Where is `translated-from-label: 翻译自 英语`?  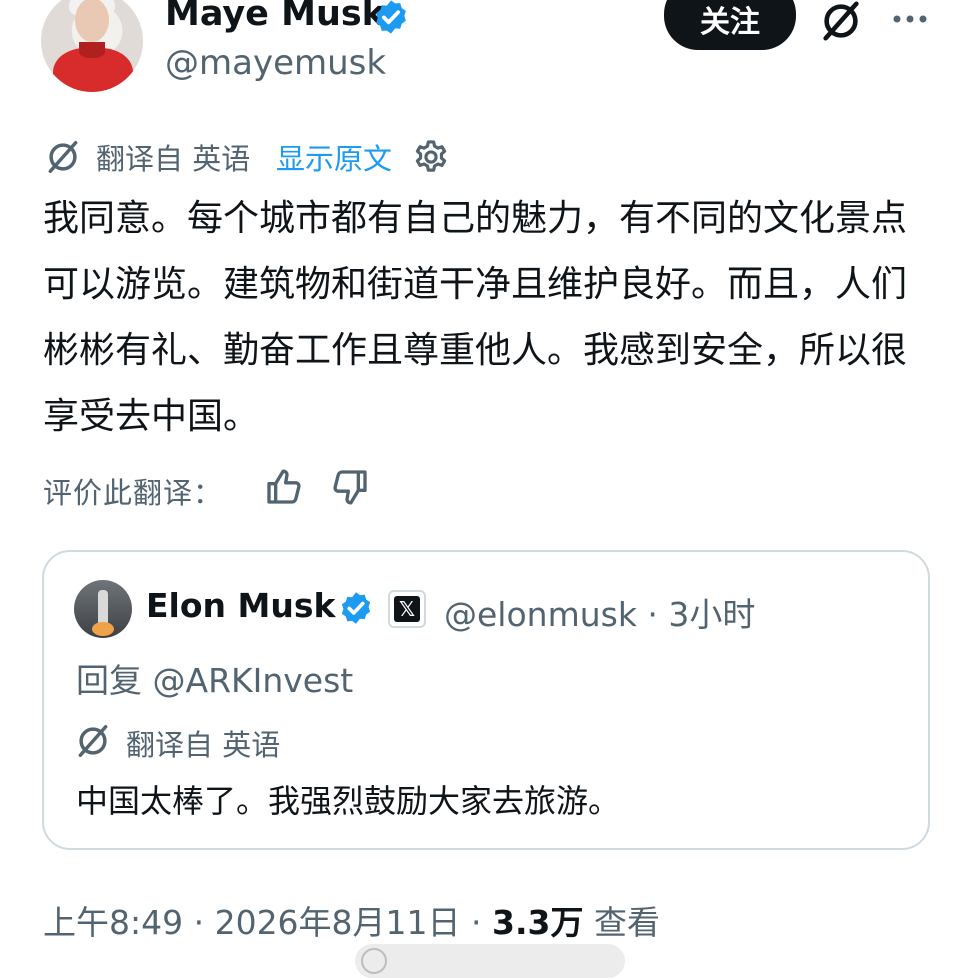 translated-from-label: 翻译自 英语 is located at coordinates (173, 159).